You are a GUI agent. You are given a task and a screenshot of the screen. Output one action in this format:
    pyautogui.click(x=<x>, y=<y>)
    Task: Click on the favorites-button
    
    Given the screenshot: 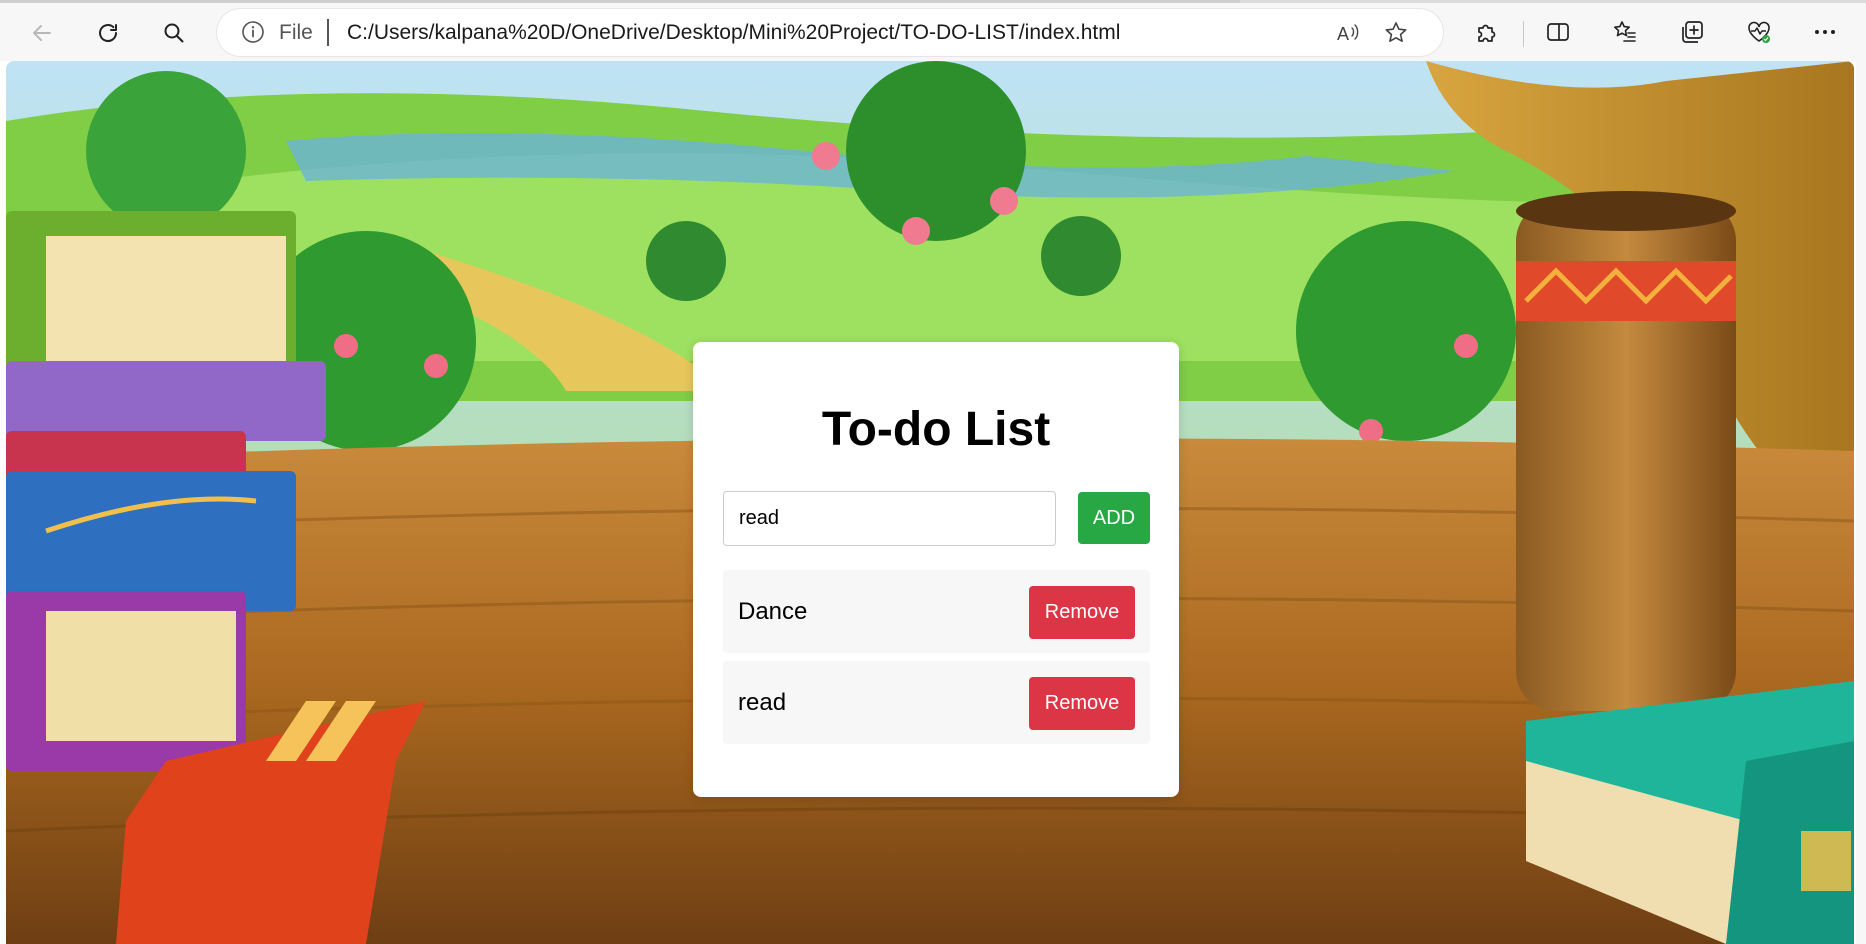 What is the action you would take?
    pyautogui.click(x=1625, y=32)
    